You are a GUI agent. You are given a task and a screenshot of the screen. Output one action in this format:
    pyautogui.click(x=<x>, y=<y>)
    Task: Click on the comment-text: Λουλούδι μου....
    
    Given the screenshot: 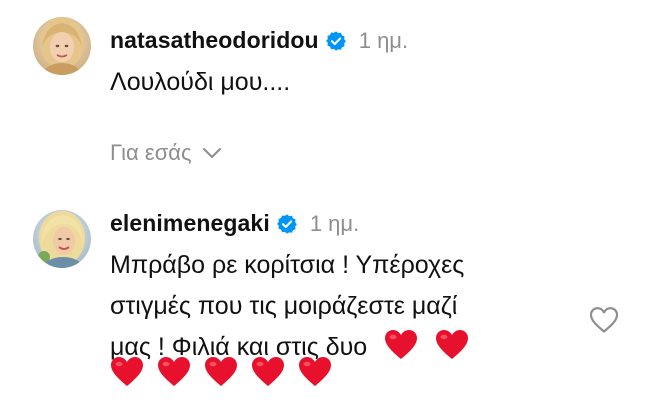 What is the action you would take?
    pyautogui.click(x=200, y=82)
    